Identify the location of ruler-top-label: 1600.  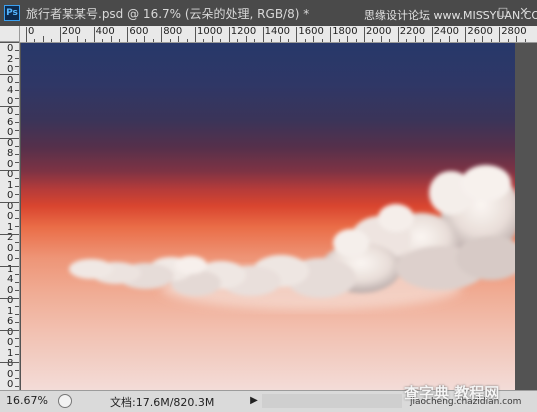
(311, 31).